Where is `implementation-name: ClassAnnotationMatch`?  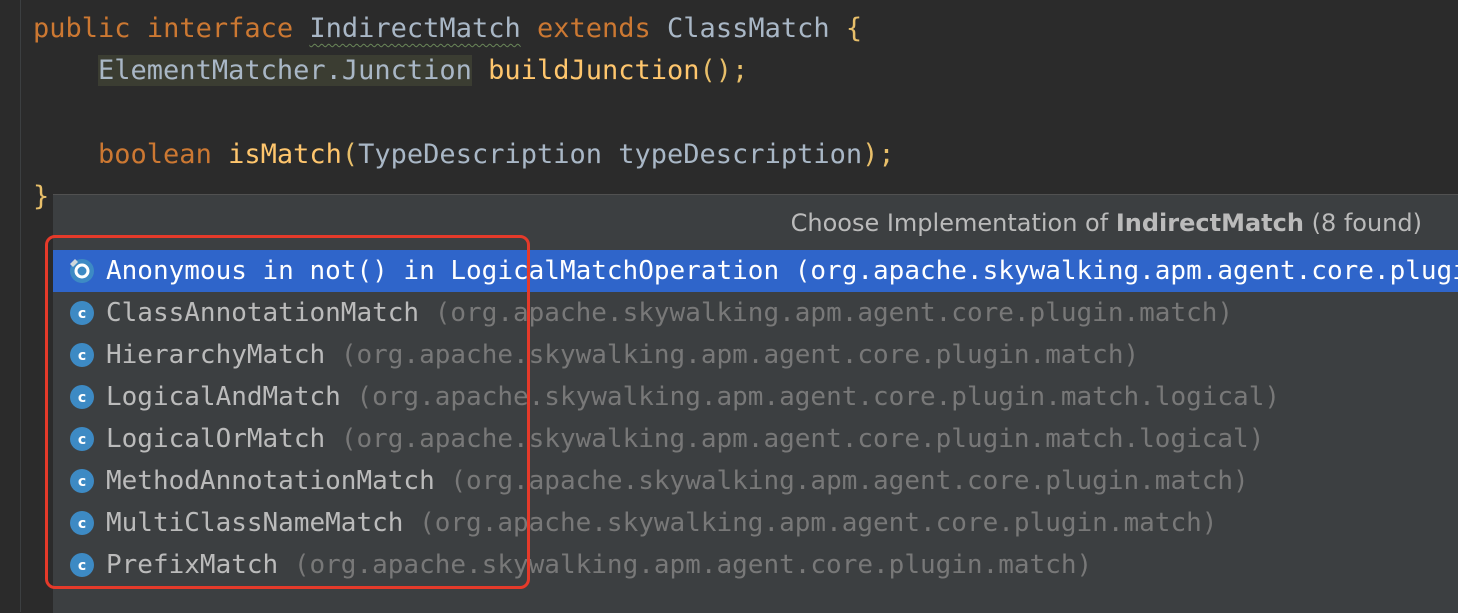 implementation-name: ClassAnnotationMatch is located at coordinates (263, 313).